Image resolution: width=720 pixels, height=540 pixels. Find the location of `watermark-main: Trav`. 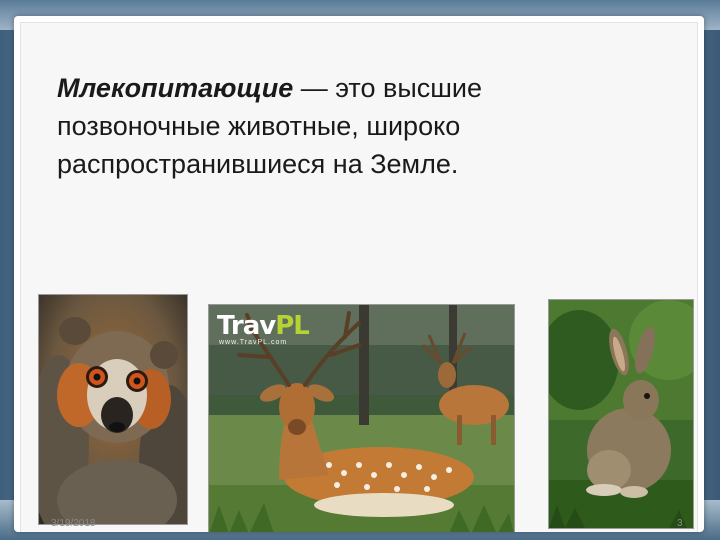

watermark-main: Trav is located at coordinates (246, 326).